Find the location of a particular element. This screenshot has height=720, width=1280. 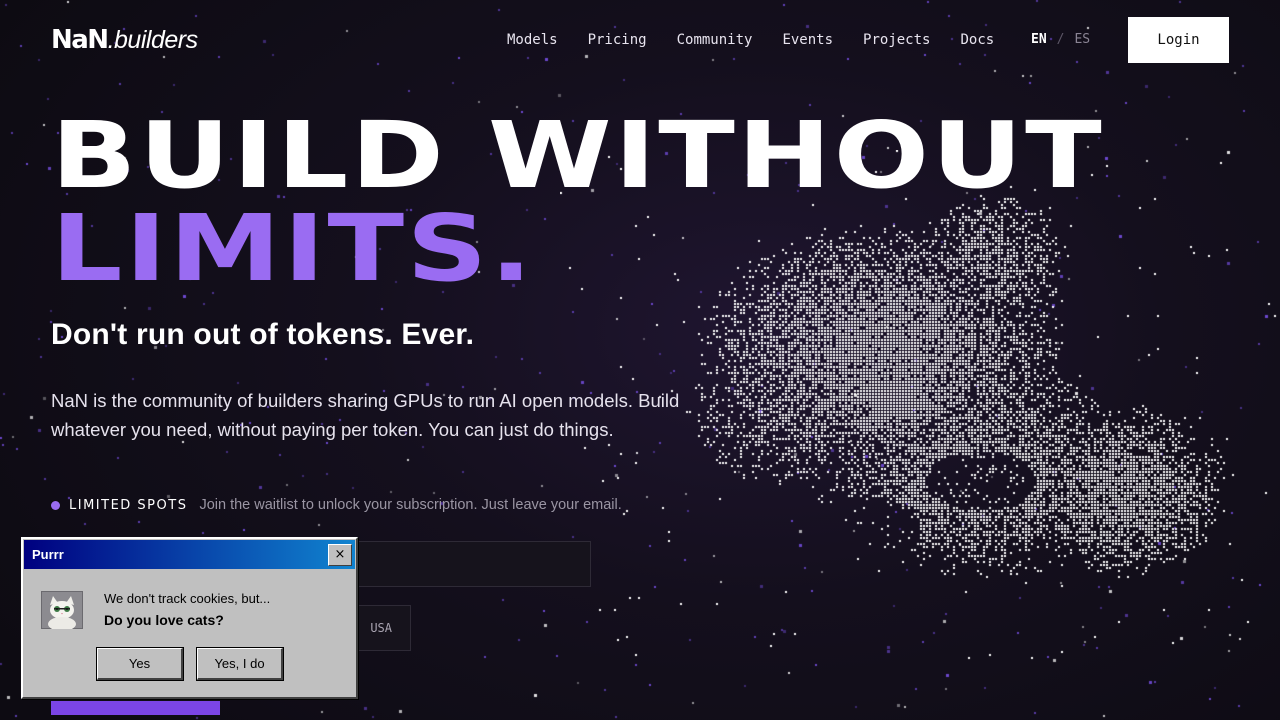

yes-i-do-button: Yes, I do is located at coordinates (240, 664).